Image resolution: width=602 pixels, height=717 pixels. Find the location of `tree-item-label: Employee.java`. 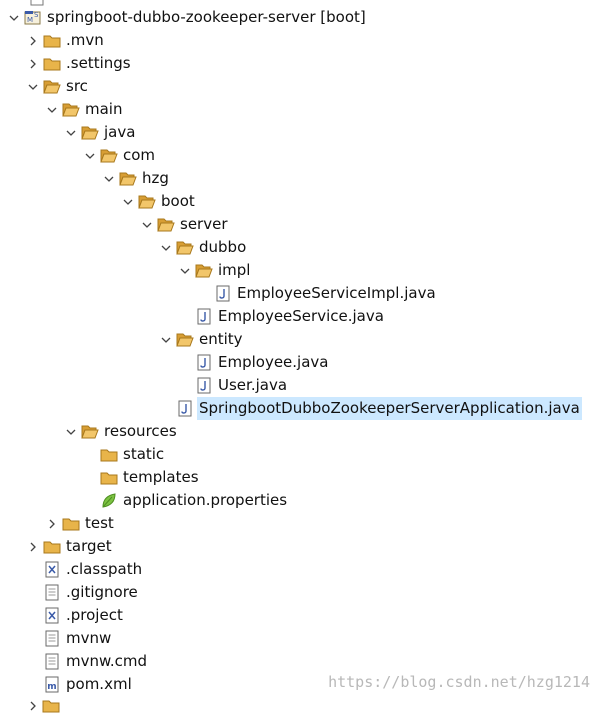

tree-item-label: Employee.java is located at coordinates (273, 362).